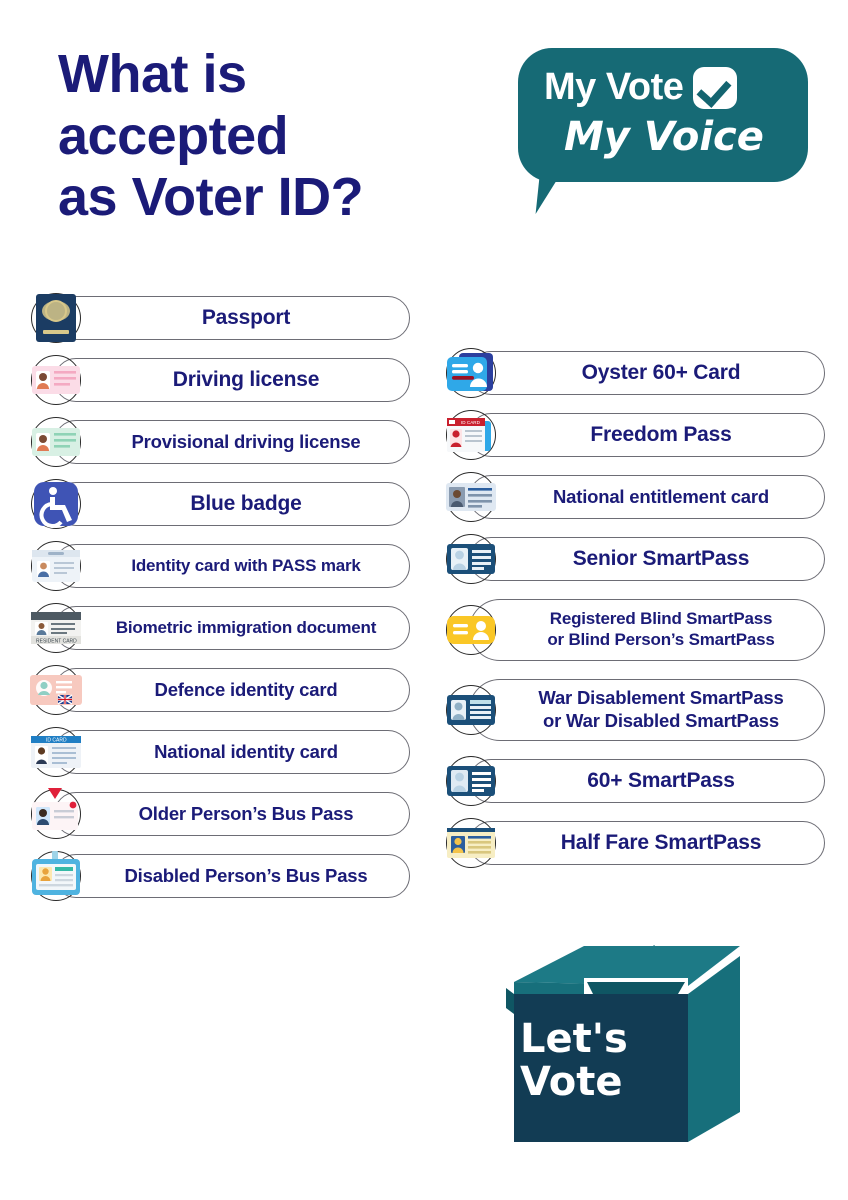 The image size is (848, 1200). Describe the element at coordinates (56, 642) in the screenshot. I see `svg-text: RESIDENT CARD` at that location.